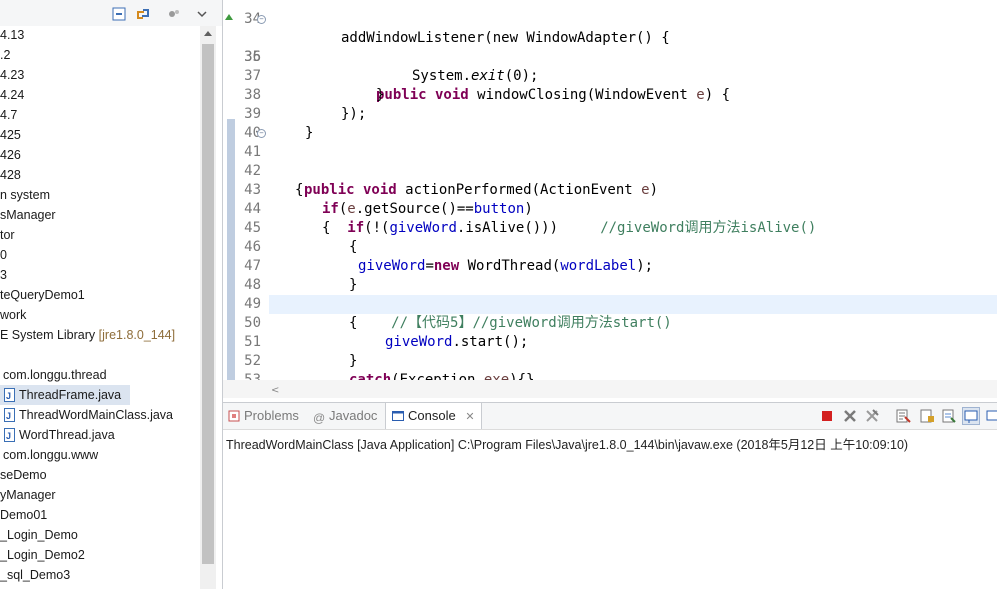 The image size is (997, 590). I want to click on remove-all-terminated-icon, so click(872, 416).